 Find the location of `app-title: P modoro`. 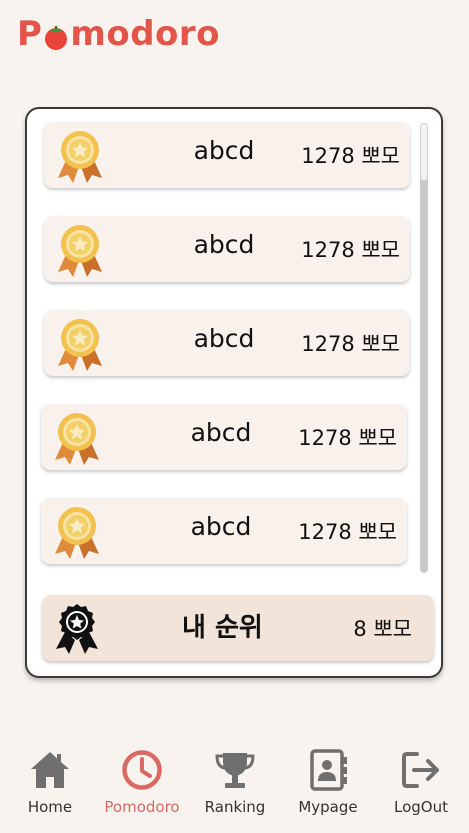

app-title: P modoro is located at coordinates (118, 34).